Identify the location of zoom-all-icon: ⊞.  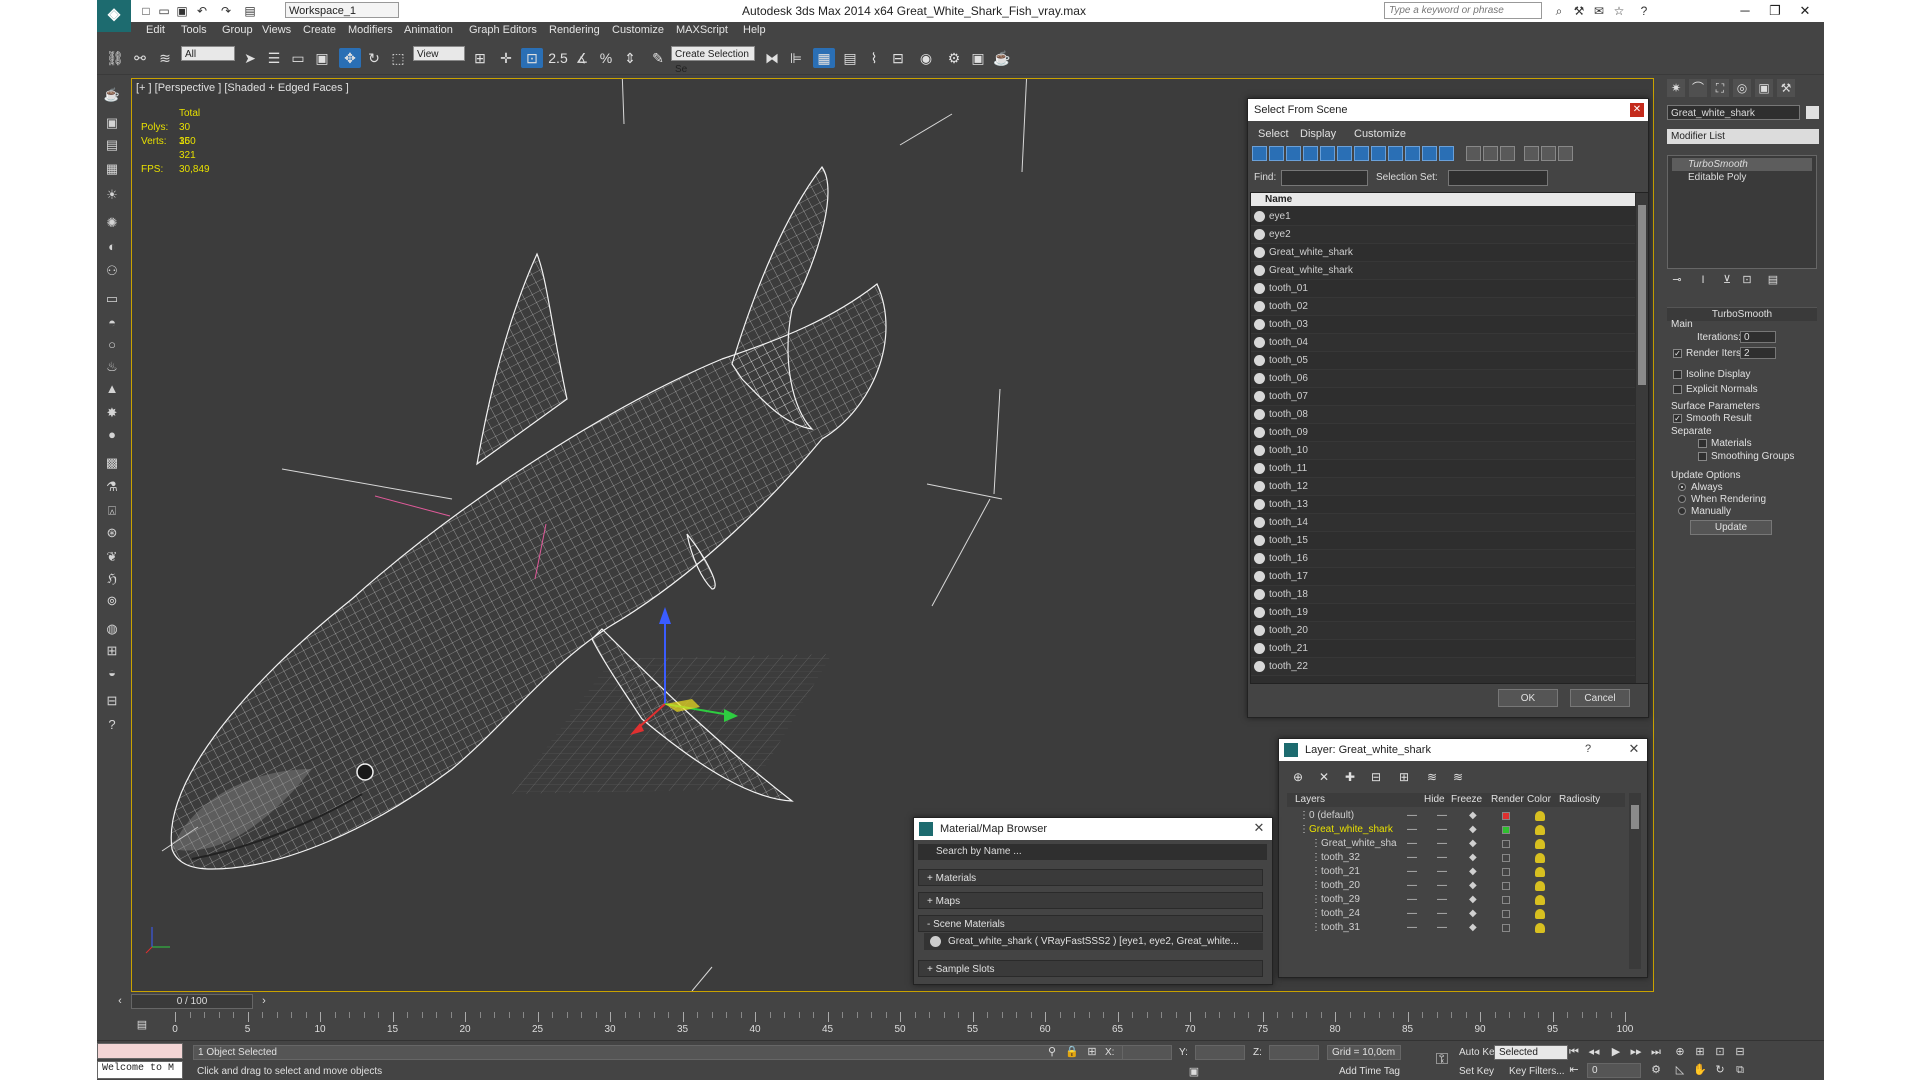
(1700, 1052).